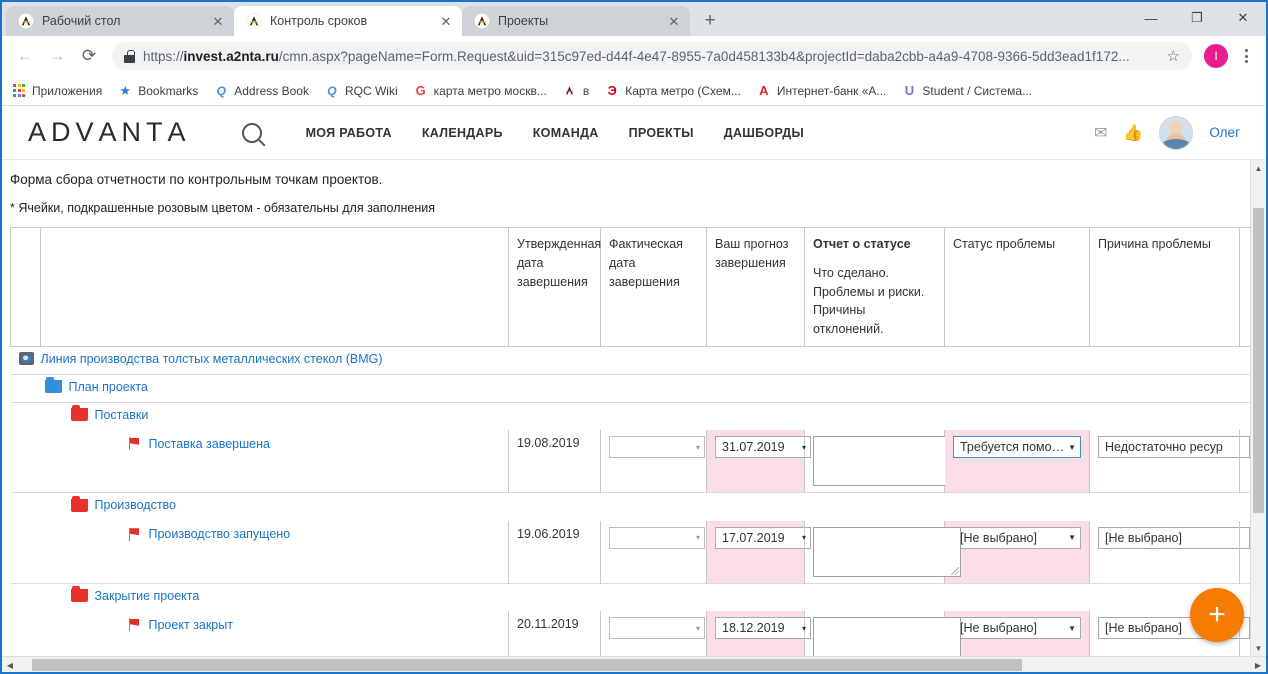 The width and height of the screenshot is (1268, 674). I want to click on milestone-cell: Поставка завершена, so click(275, 461).